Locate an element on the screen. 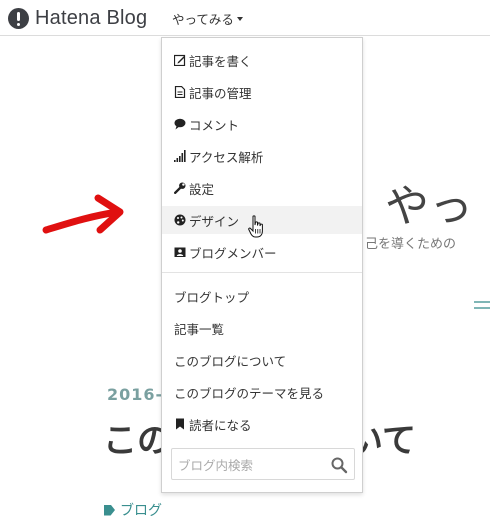  member-card-icon is located at coordinates (180, 252).